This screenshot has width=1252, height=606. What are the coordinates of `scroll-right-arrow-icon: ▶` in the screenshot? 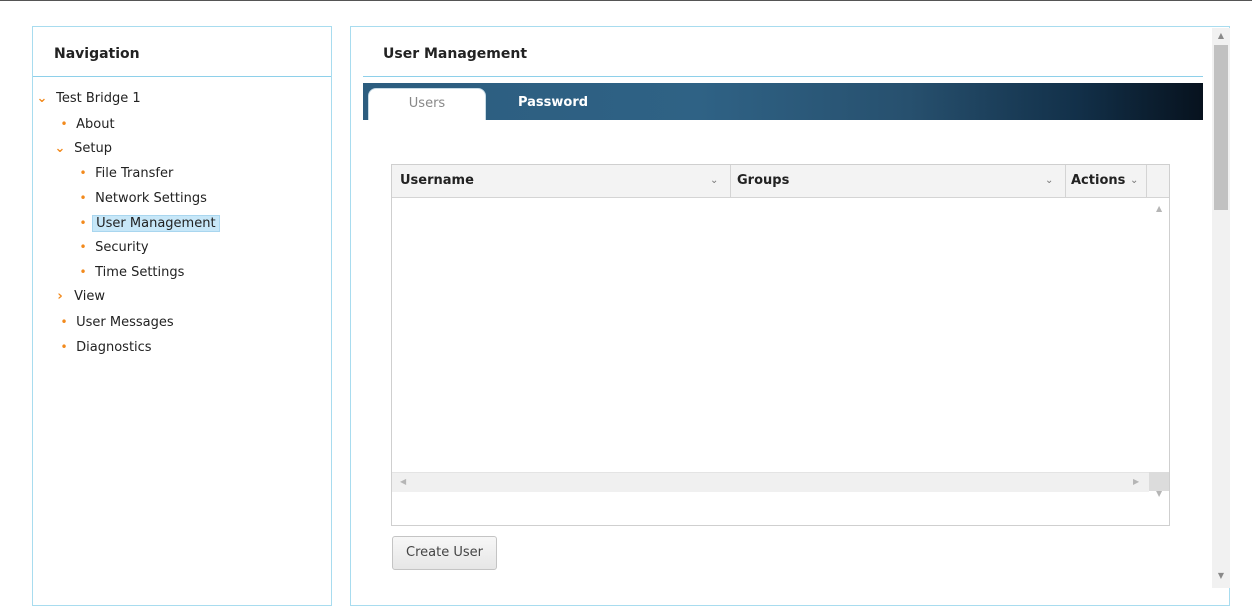 It's located at (1136, 481).